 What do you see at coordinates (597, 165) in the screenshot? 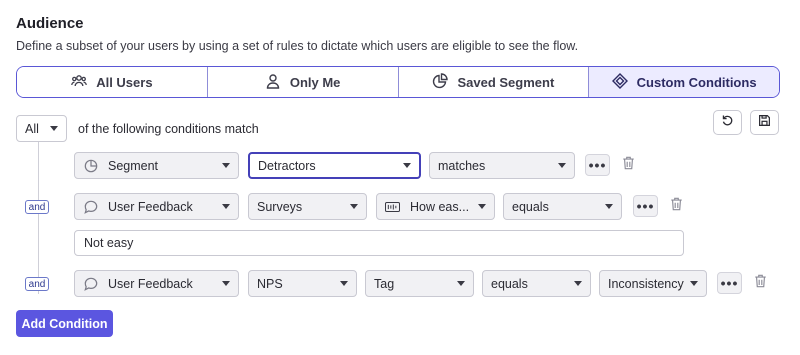
I see `condition-1-more-button: •••` at bounding box center [597, 165].